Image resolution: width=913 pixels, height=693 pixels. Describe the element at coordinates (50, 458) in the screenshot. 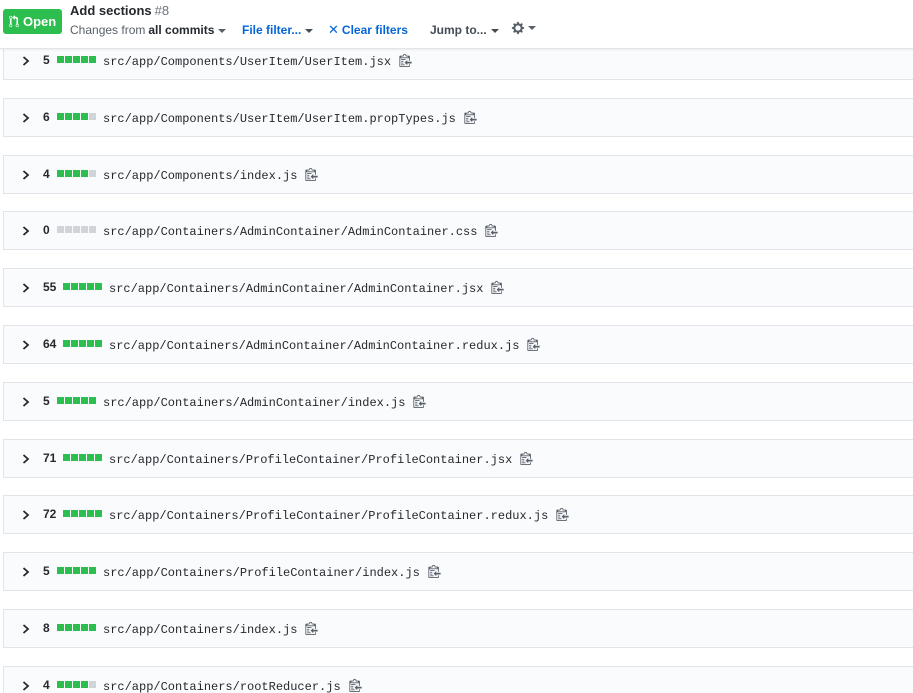

I see `diffstat-count: 71` at that location.